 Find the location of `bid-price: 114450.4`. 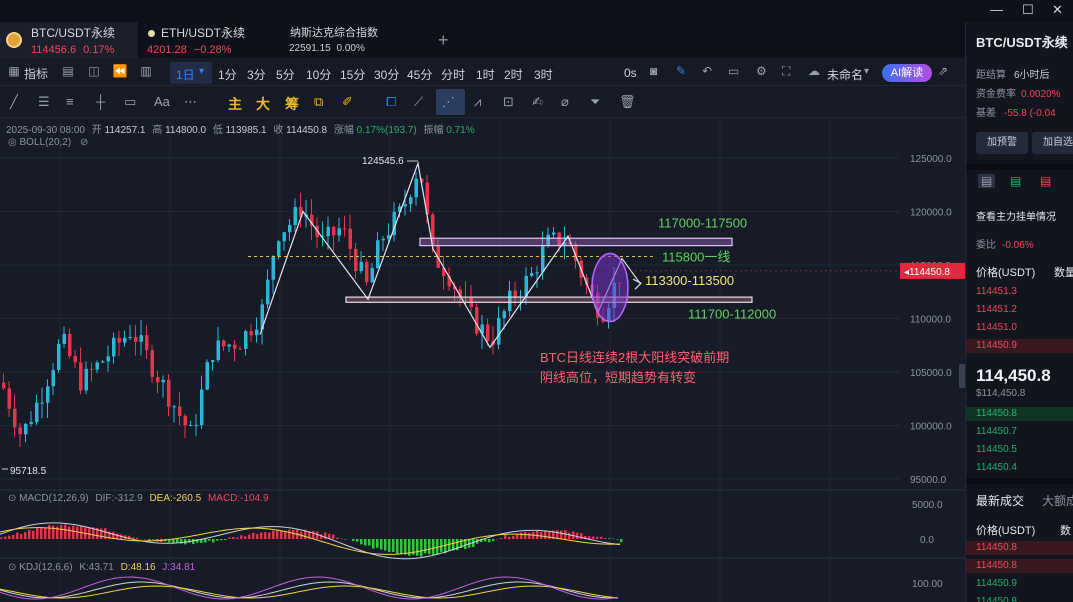

bid-price: 114450.4 is located at coordinates (996, 467).